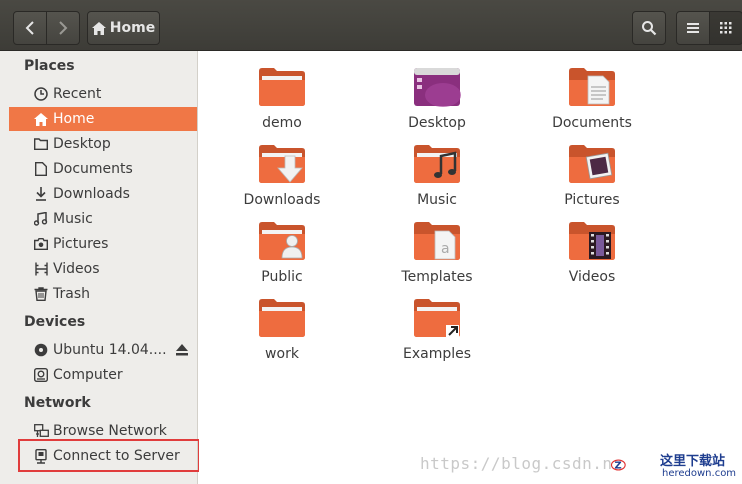  What do you see at coordinates (41, 294) in the screenshot?
I see `trash-icon` at bounding box center [41, 294].